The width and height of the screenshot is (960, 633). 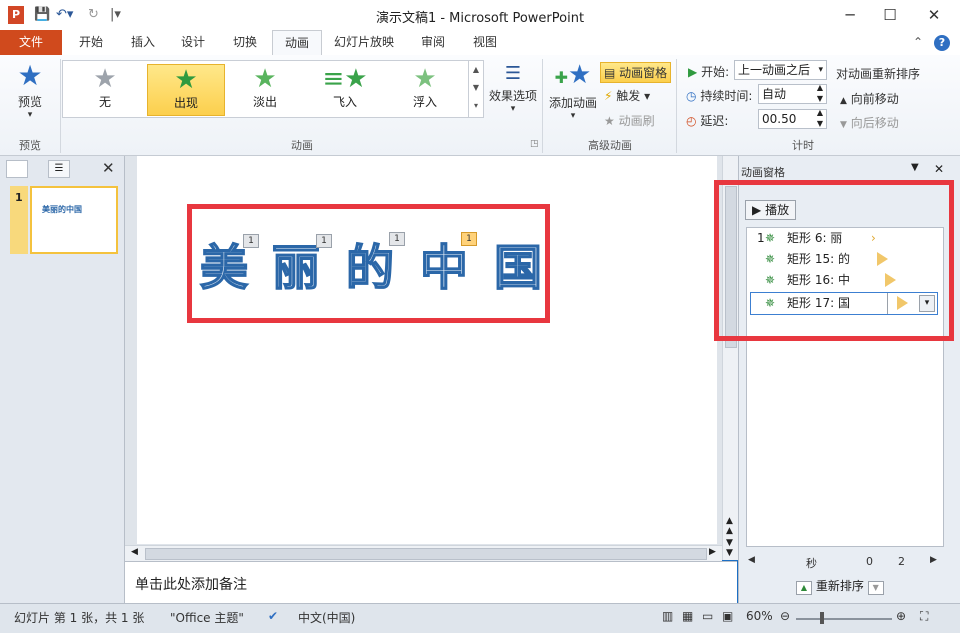 I want to click on zoom-out-icon: ⊖, so click(x=785, y=616).